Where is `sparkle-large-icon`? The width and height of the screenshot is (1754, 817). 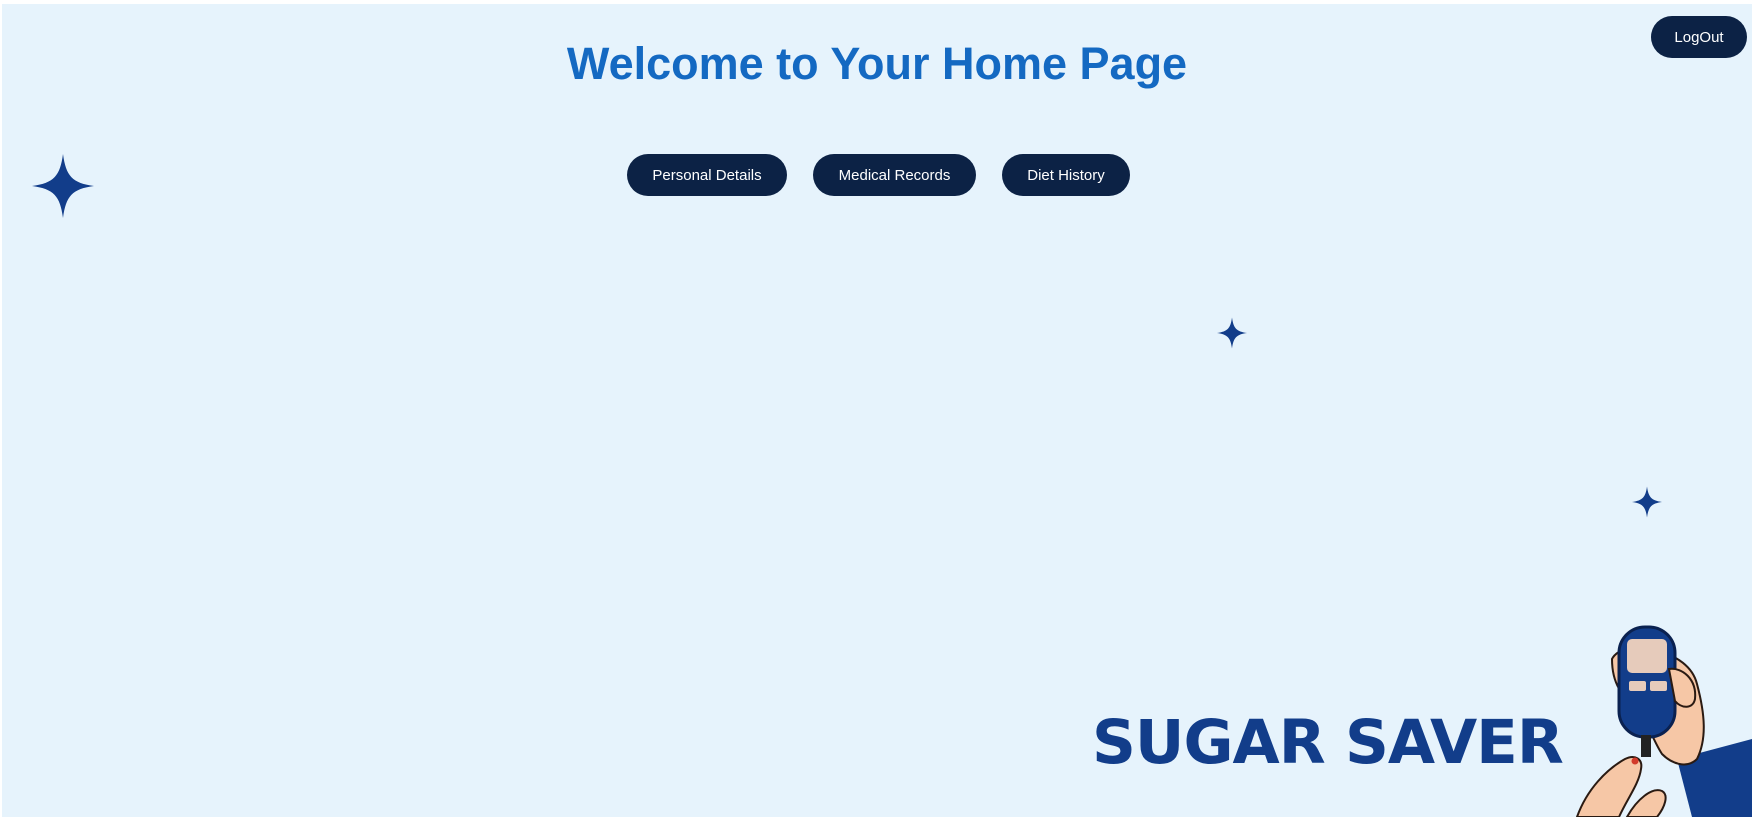
sparkle-large-icon is located at coordinates (63, 186).